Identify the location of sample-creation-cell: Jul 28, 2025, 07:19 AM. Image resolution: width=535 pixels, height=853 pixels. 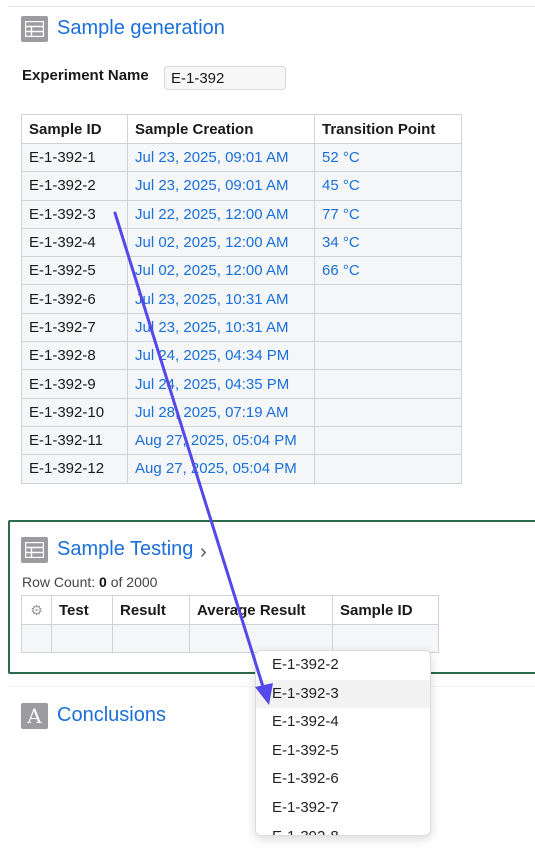
(221, 412).